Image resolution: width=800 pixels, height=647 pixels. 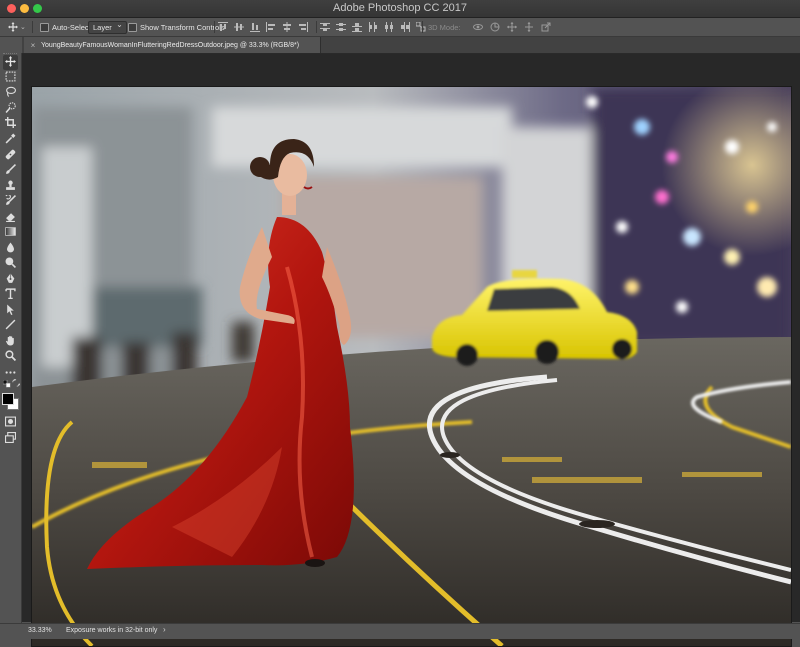 I want to click on auto-select-checkbox: Auto-Select:, so click(x=66, y=27).